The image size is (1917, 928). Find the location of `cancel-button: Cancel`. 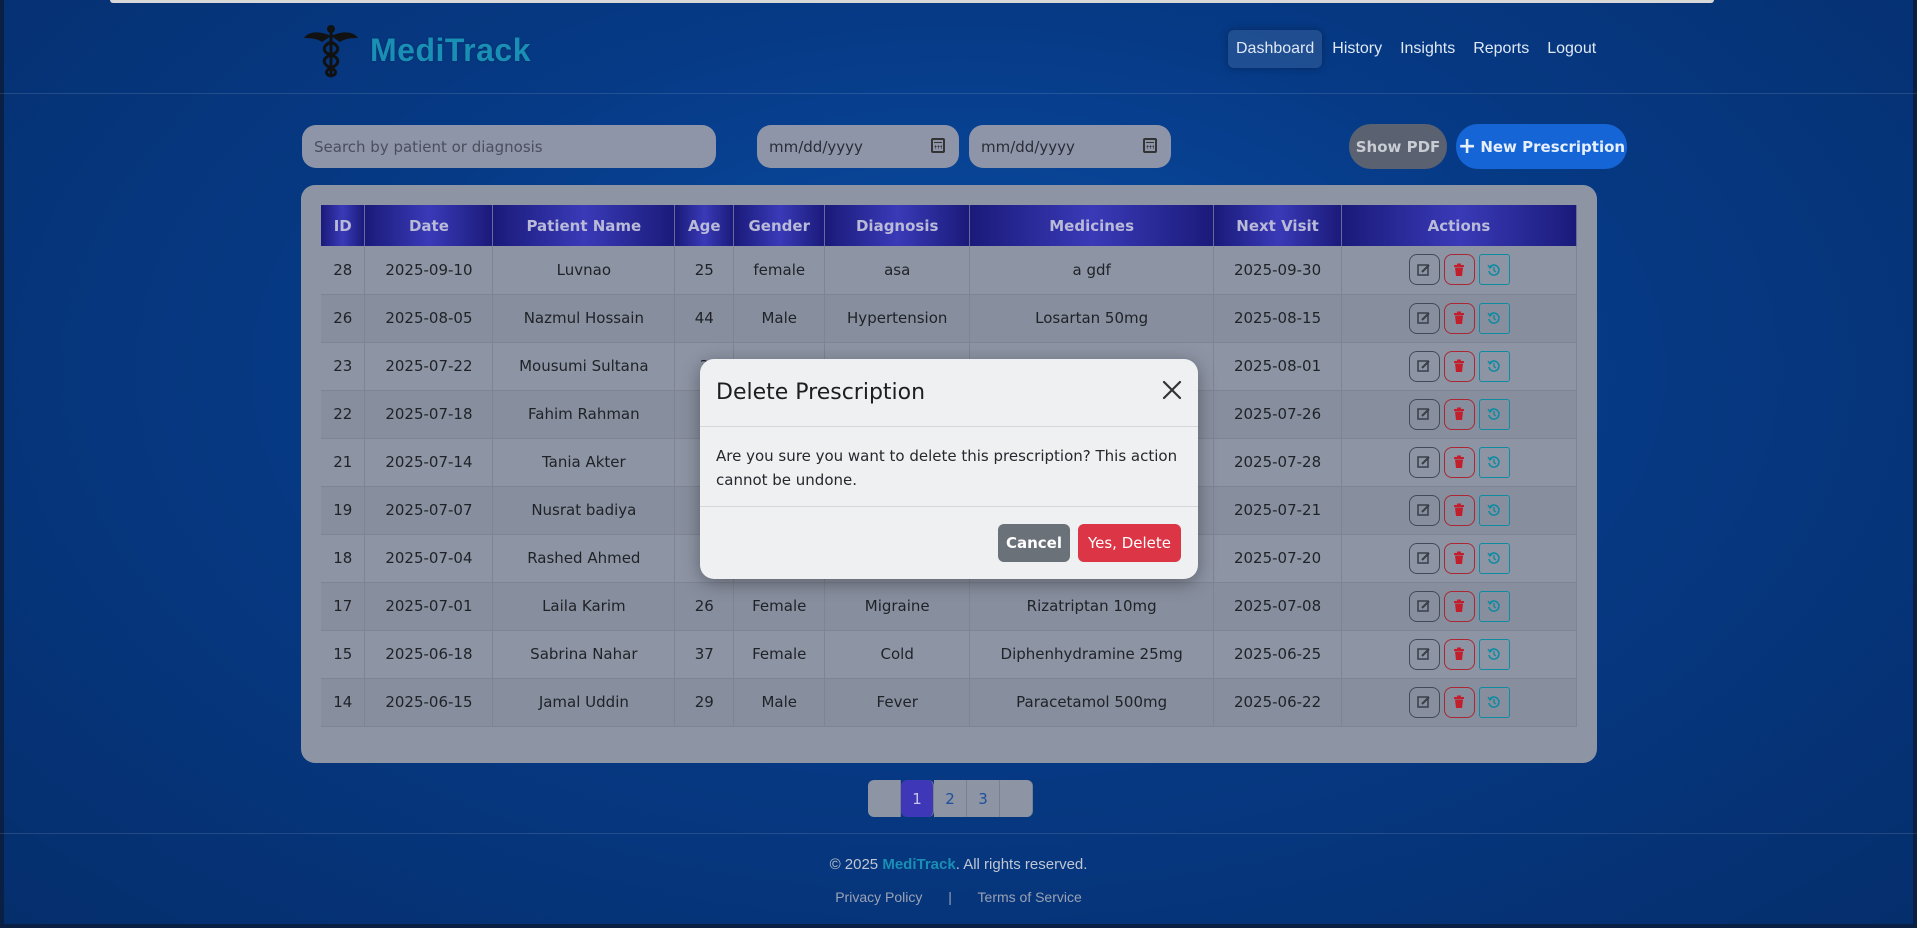

cancel-button: Cancel is located at coordinates (1034, 543).